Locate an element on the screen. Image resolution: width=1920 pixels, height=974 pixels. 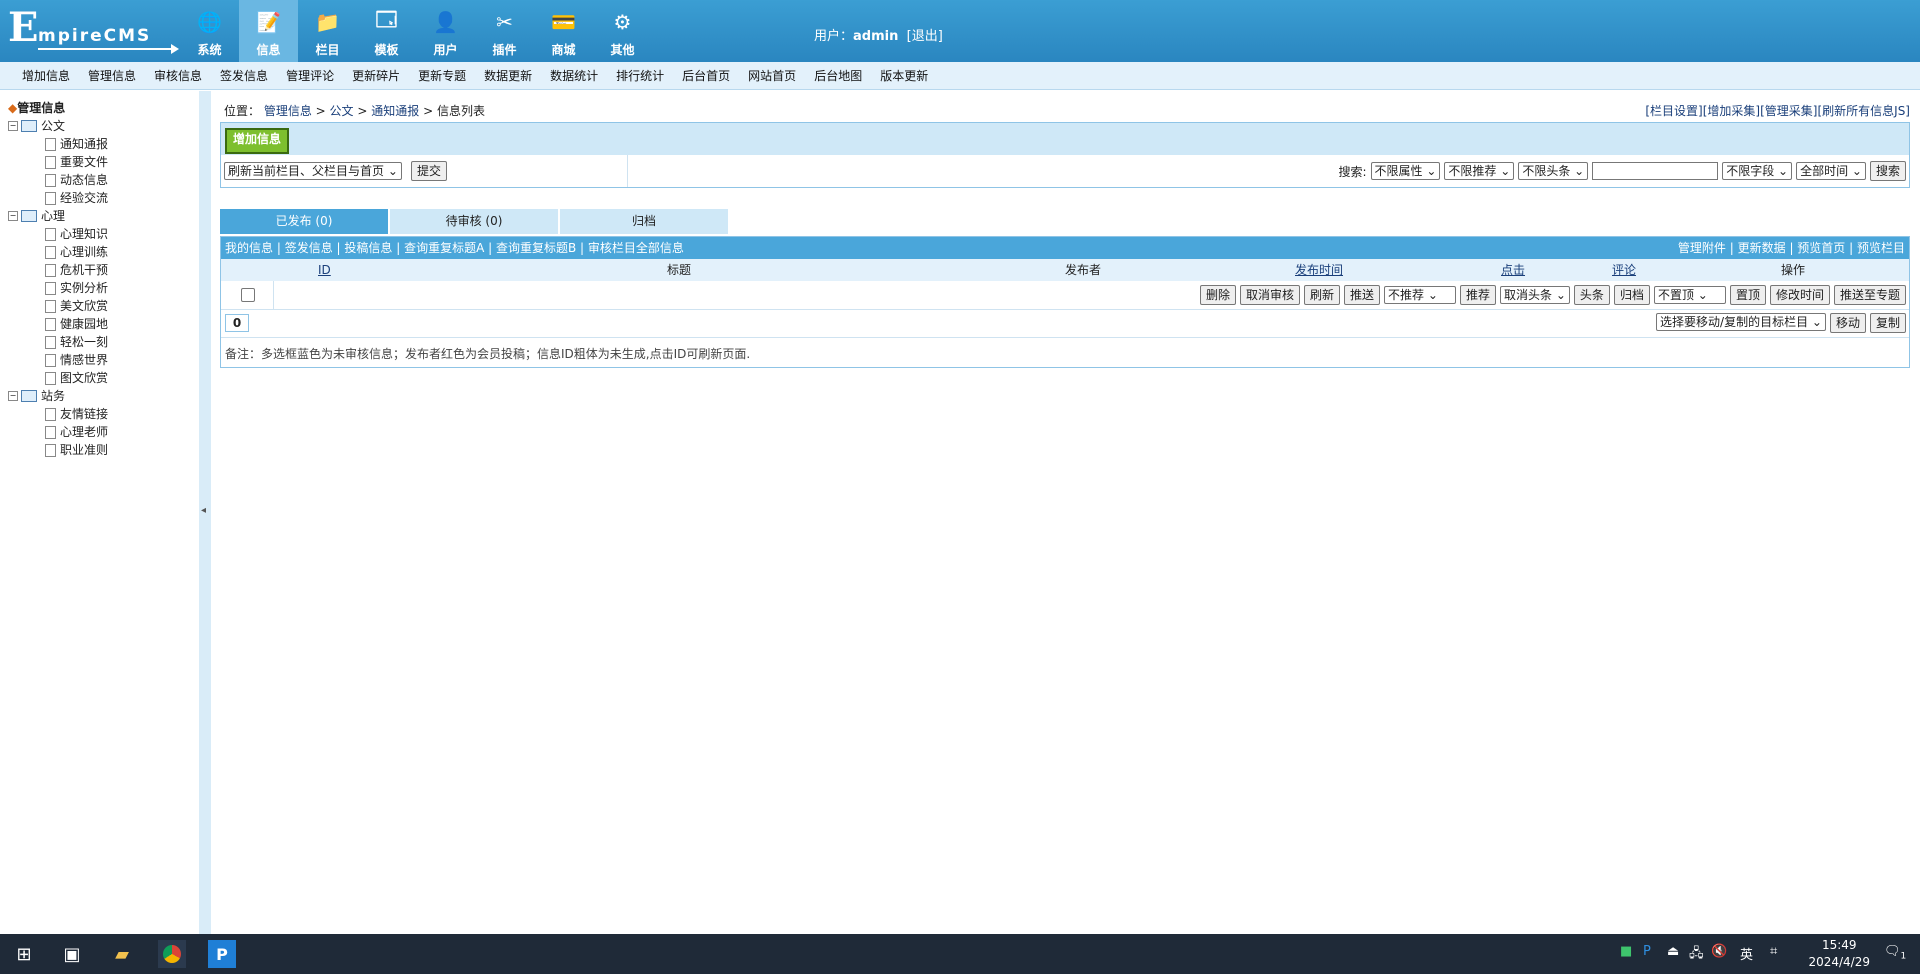
recommend-level-select: 不推荐 is located at coordinates (1420, 295).